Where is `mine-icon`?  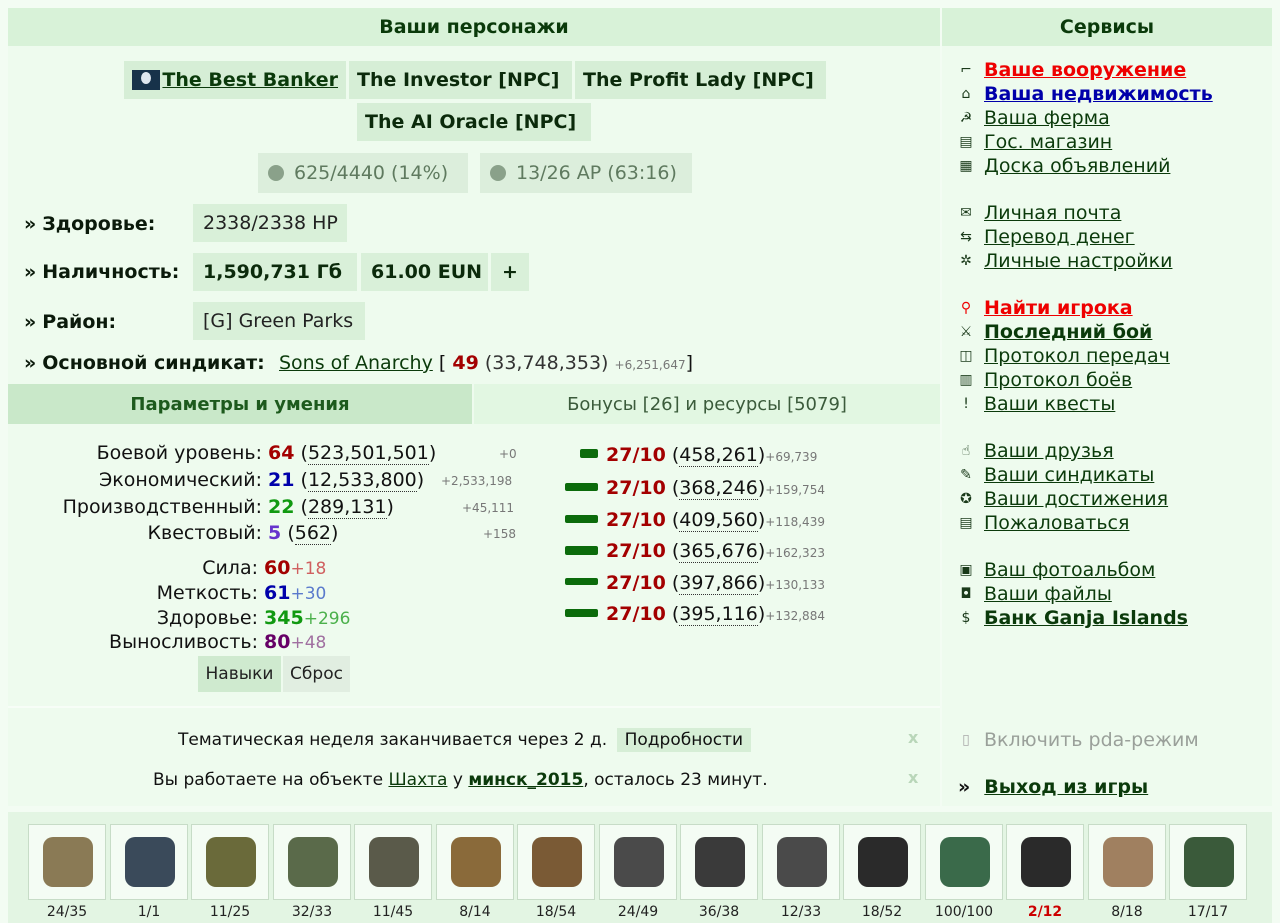
mine-icon is located at coordinates (150, 862).